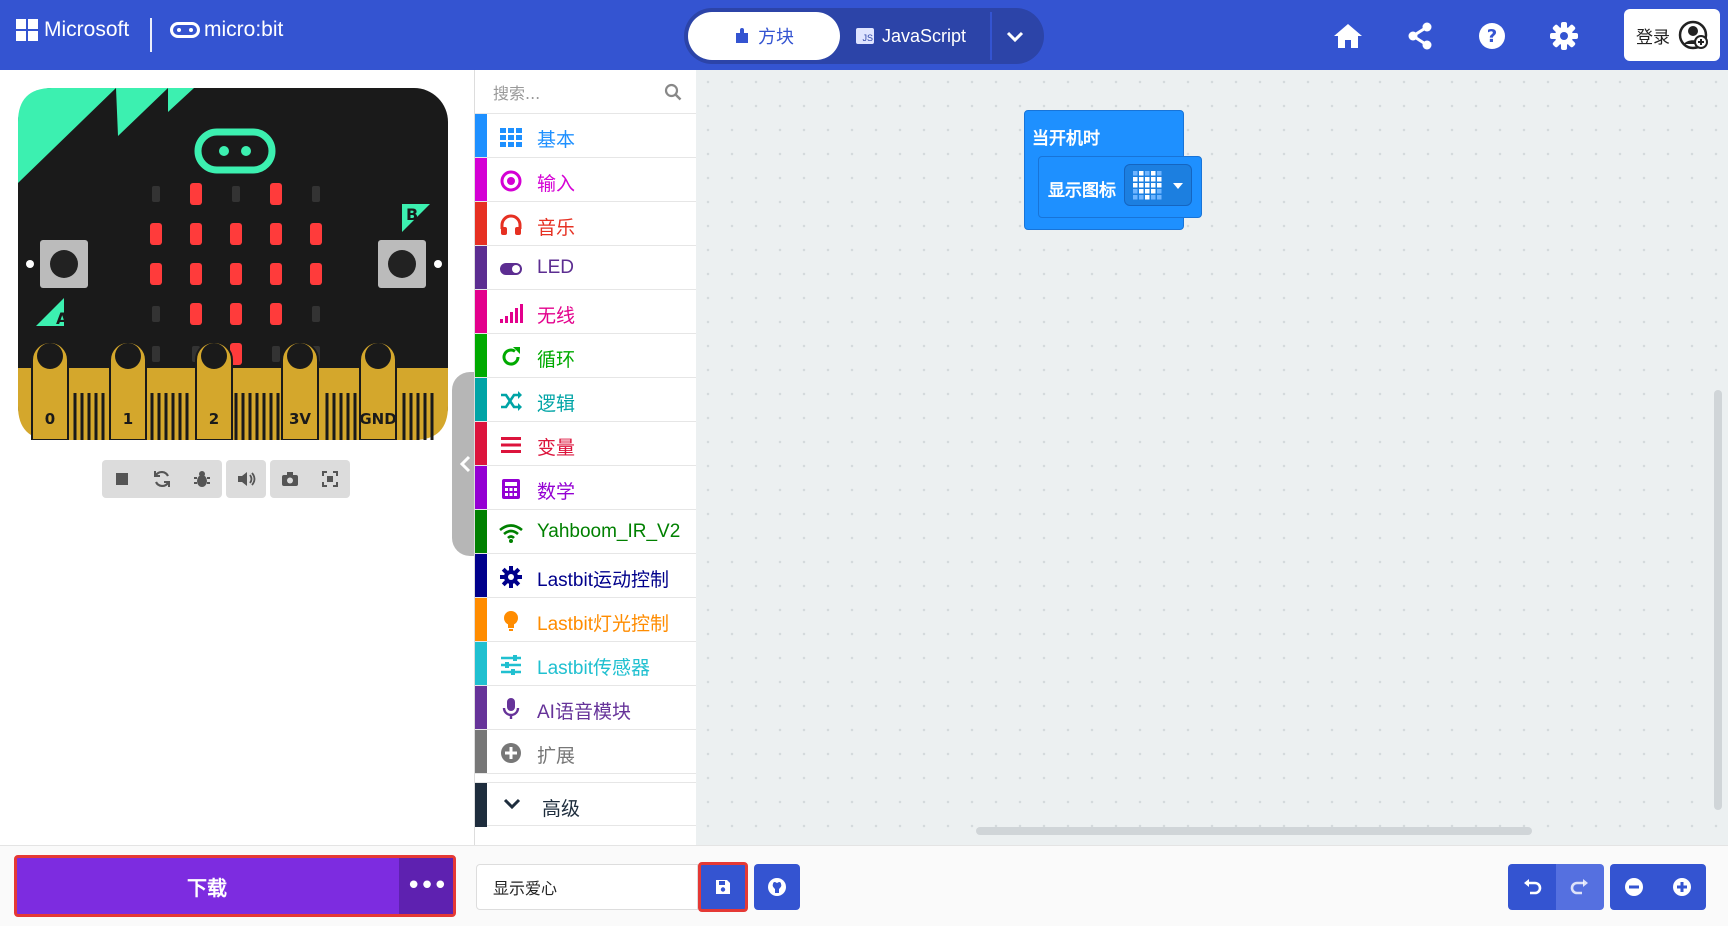 The width and height of the screenshot is (1728, 926). What do you see at coordinates (585, 752) in the screenshot?
I see `toolbox-category: 扩展` at bounding box center [585, 752].